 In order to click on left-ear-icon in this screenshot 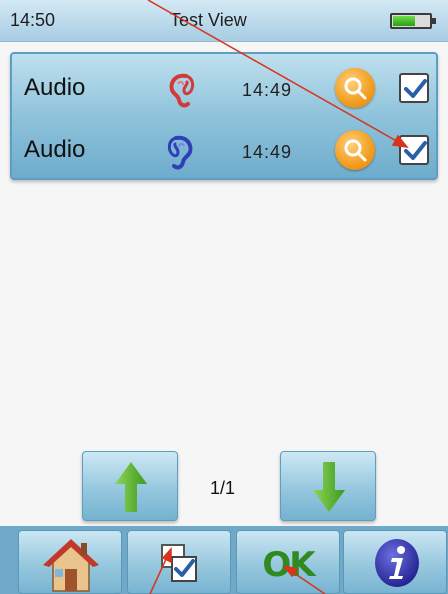, I will do `click(182, 90)`.